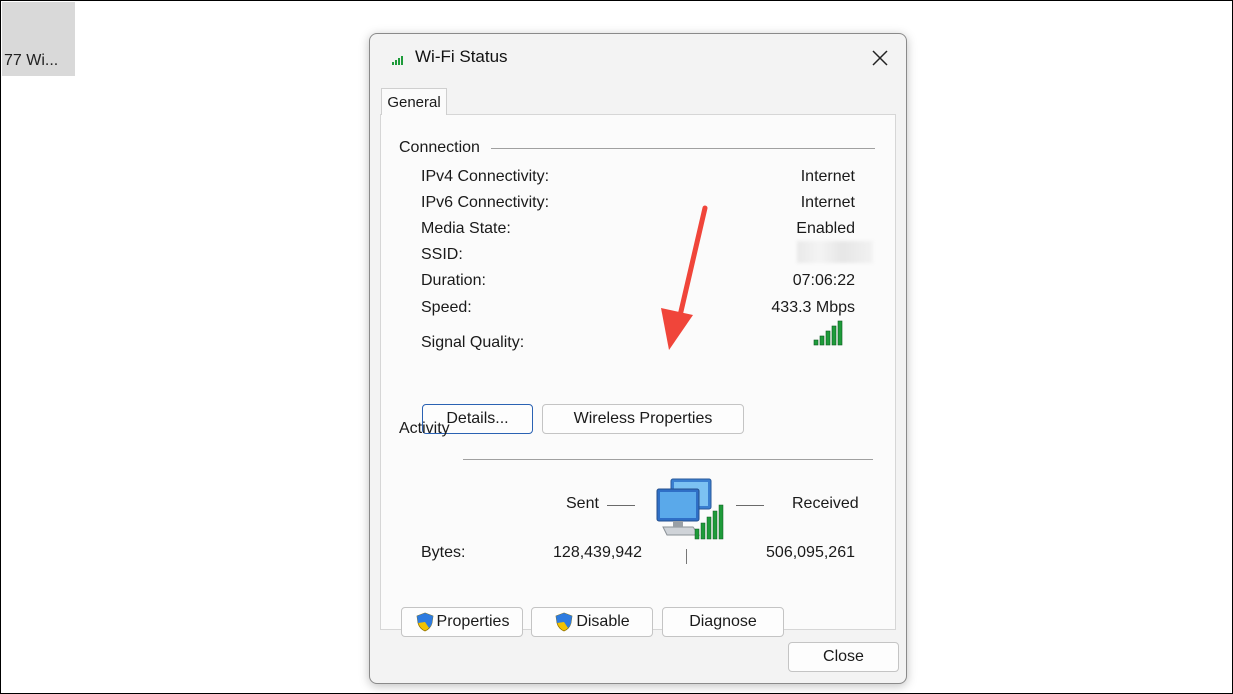  I want to click on disable-button: Disable, so click(592, 622).